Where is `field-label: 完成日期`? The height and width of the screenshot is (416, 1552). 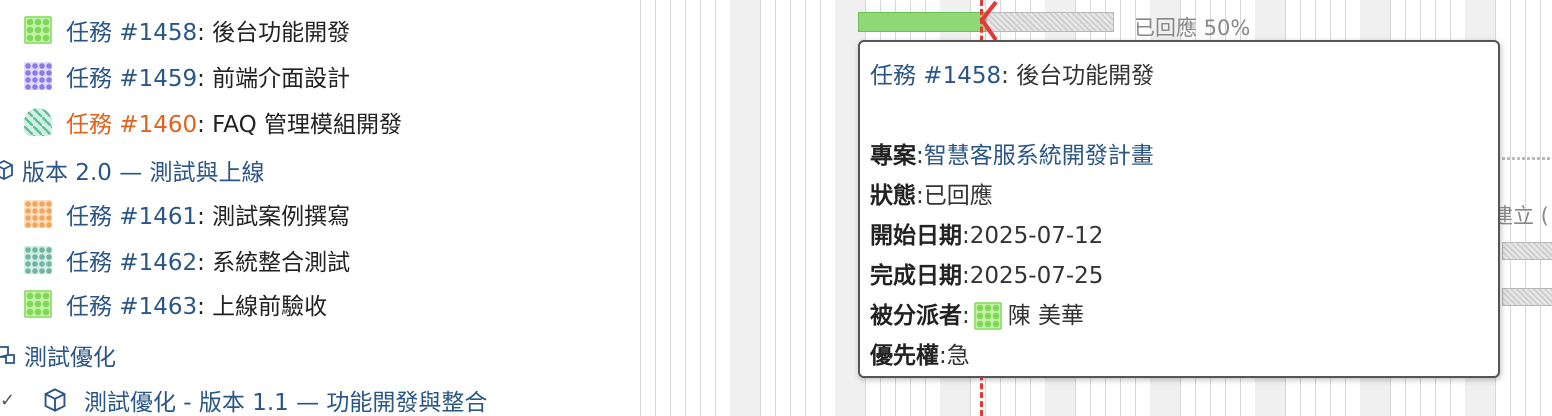 field-label: 完成日期 is located at coordinates (916, 276).